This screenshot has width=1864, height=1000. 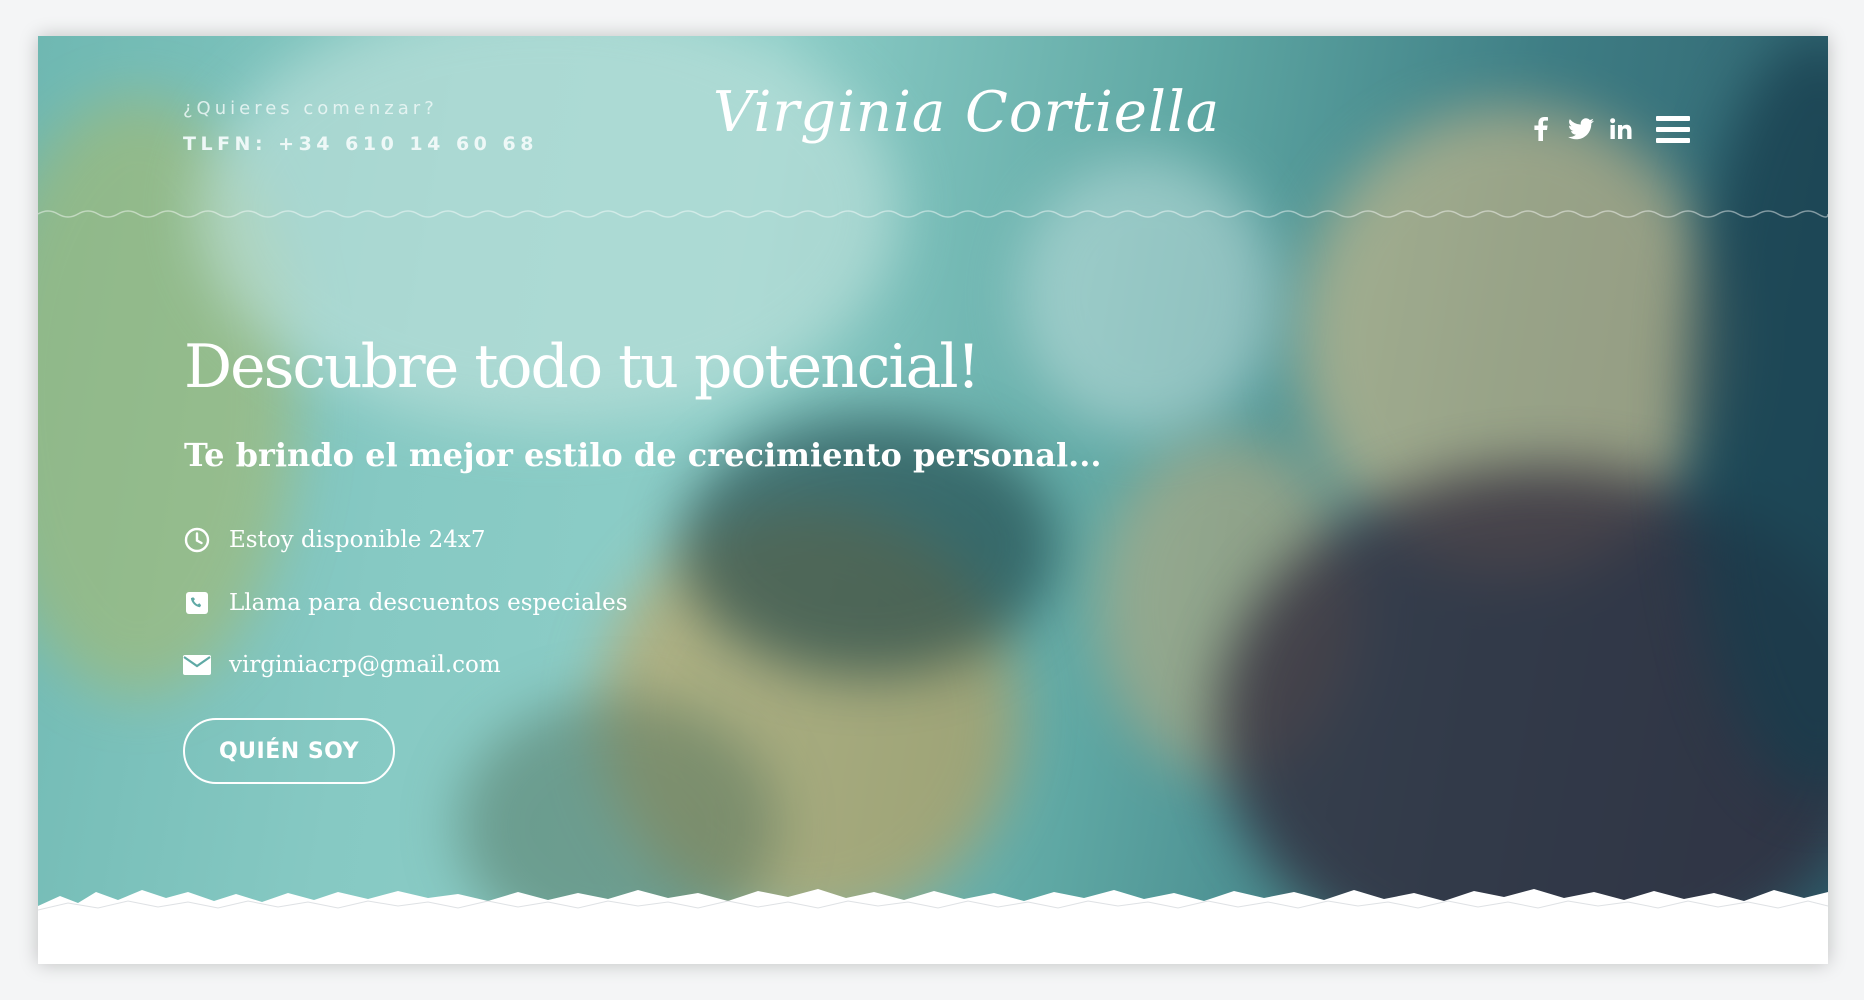 What do you see at coordinates (933, 214) in the screenshot?
I see `wavy-divider` at bounding box center [933, 214].